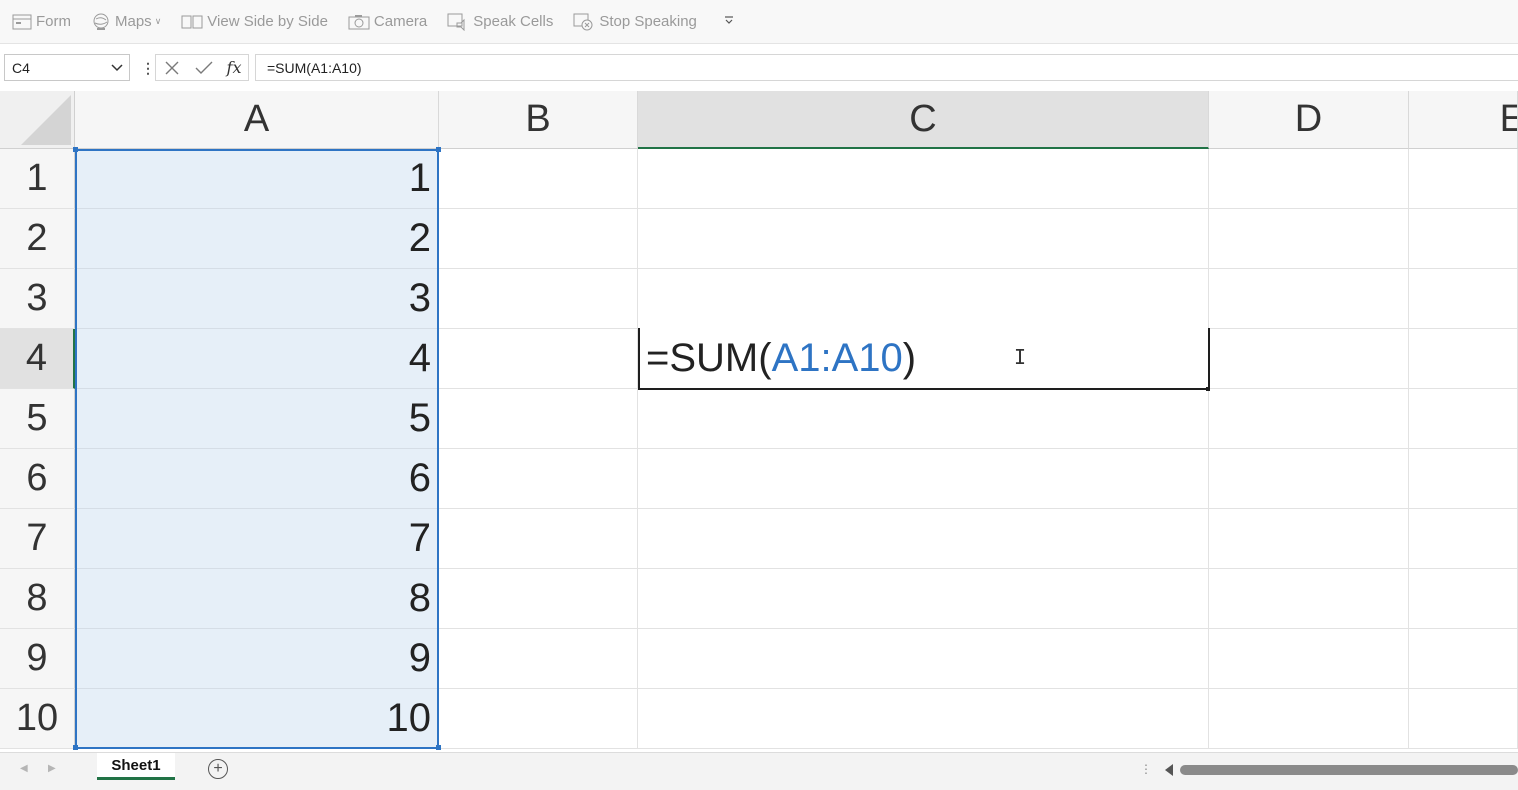 This screenshot has width=1518, height=790. I want to click on cell-a10: 10, so click(257, 719).